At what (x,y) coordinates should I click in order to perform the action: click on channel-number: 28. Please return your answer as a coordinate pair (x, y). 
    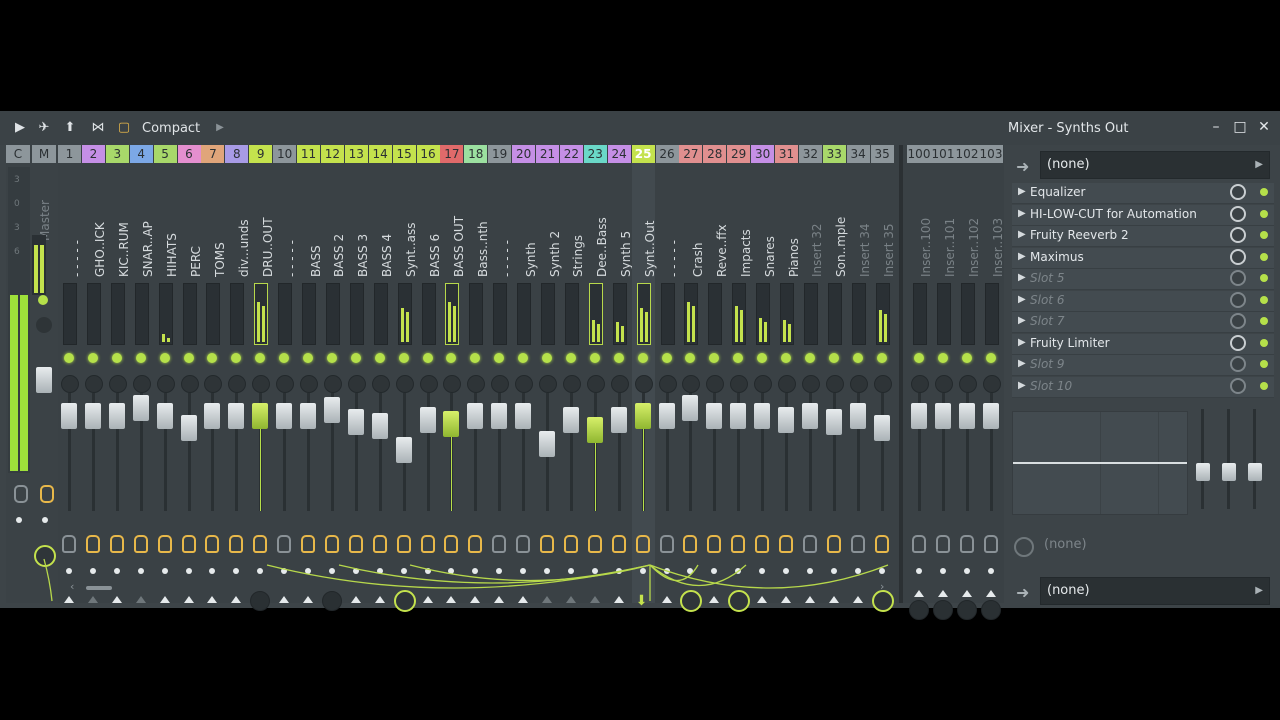
    Looking at the image, I should click on (715, 154).